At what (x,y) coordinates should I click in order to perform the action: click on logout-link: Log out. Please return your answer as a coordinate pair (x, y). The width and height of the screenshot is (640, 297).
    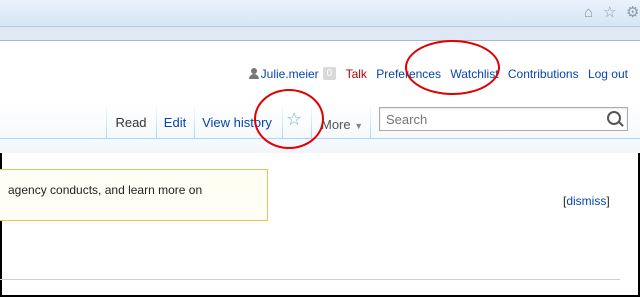
    Looking at the image, I should click on (608, 74).